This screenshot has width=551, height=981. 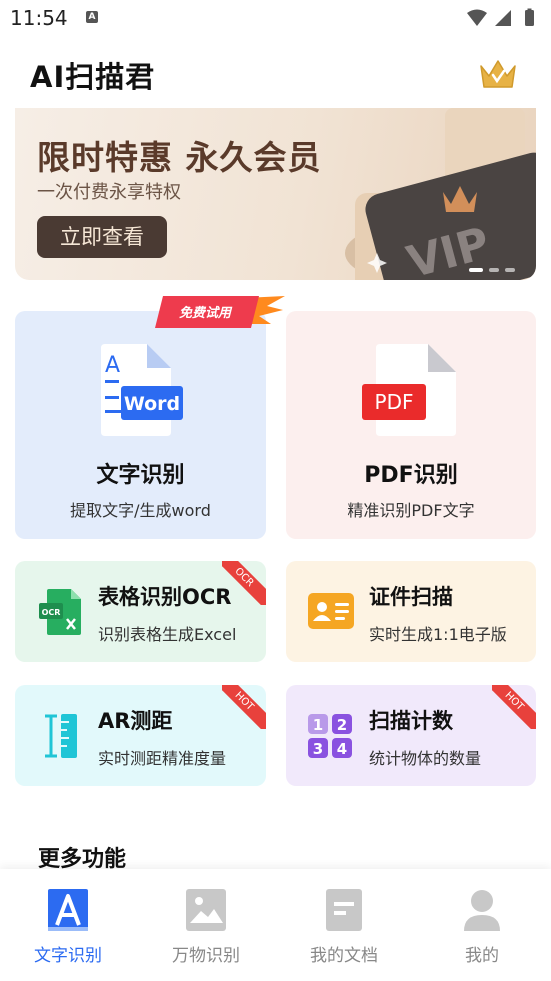 What do you see at coordinates (477, 17) in the screenshot?
I see `wifi-icon` at bounding box center [477, 17].